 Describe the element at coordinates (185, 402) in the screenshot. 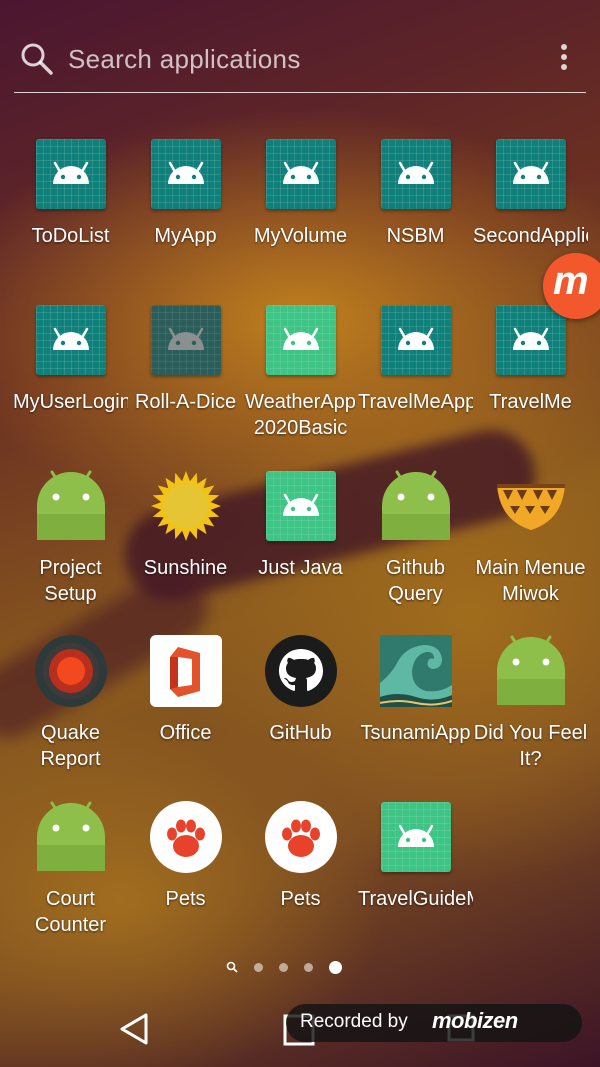

I see `app-label: Roll-A-Dice` at that location.